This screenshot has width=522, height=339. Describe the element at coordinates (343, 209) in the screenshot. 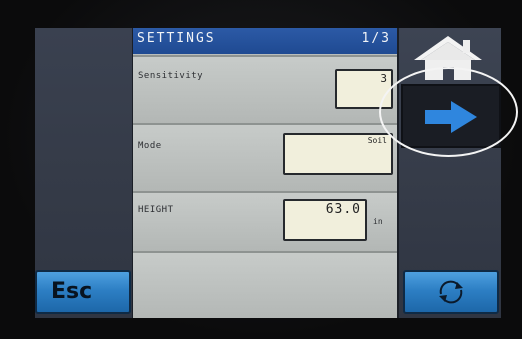

I see `height-value: 63.0` at that location.